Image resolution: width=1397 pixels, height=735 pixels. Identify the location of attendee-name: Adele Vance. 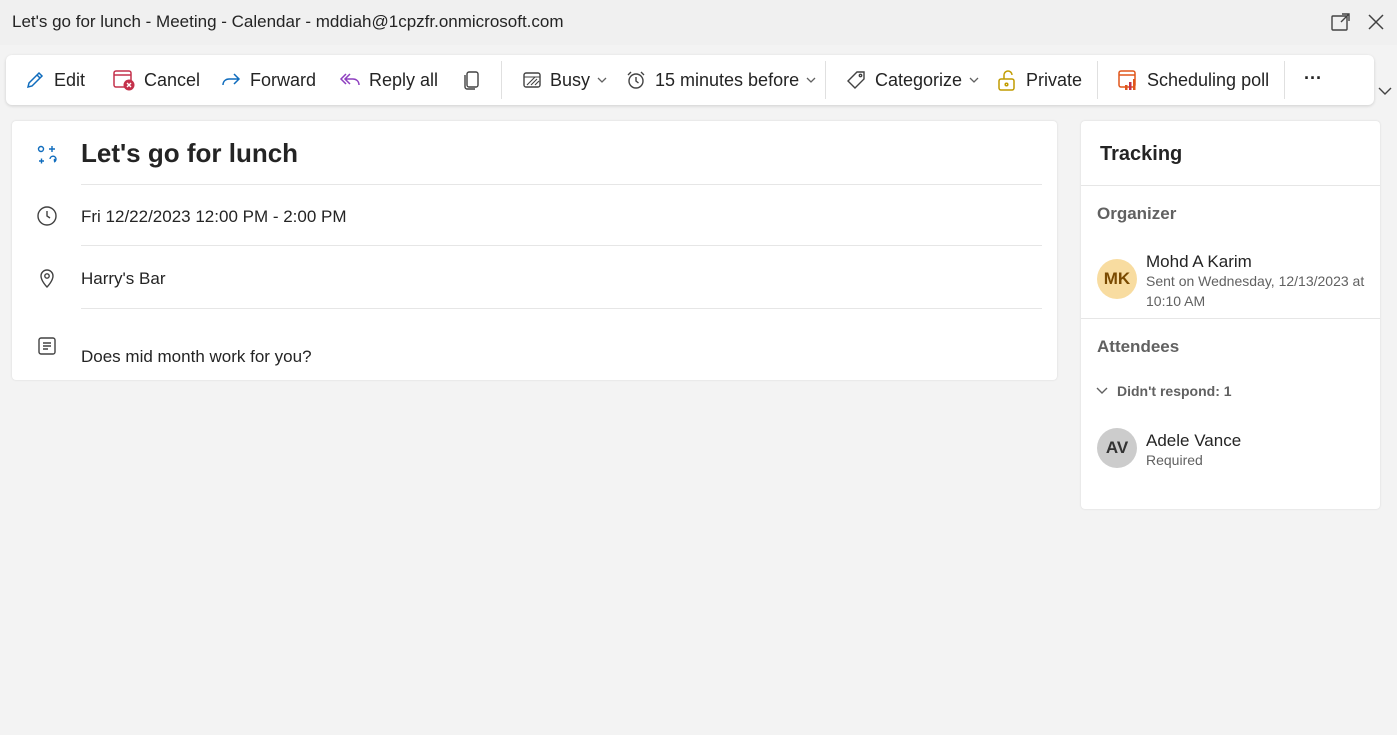
(1193, 441).